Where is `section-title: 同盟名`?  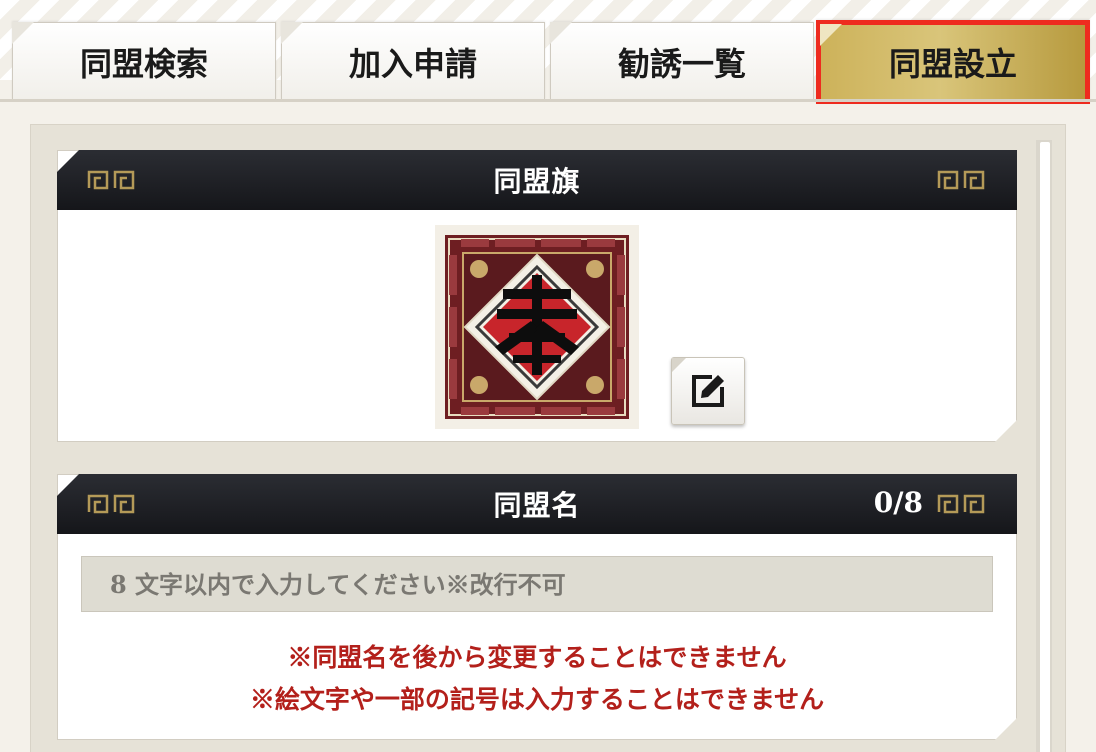
section-title: 同盟名 is located at coordinates (537, 505).